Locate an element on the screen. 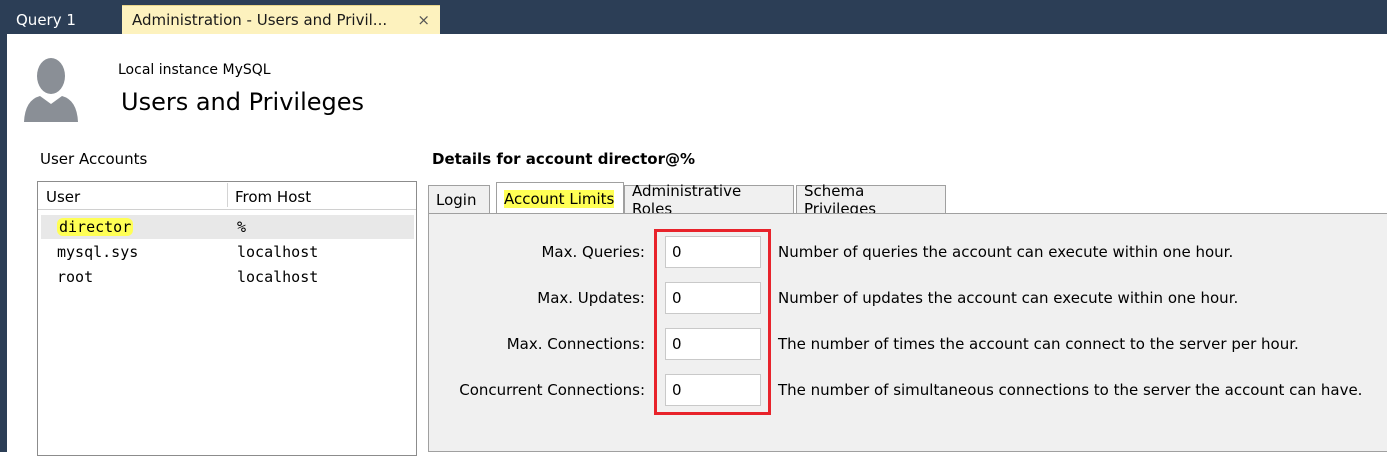 The image size is (1387, 456). column-header-user: User is located at coordinates (63, 197).